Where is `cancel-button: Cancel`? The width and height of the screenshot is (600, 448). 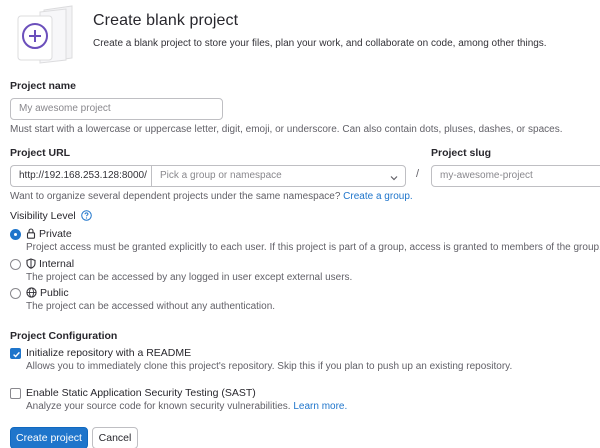
cancel-button: Cancel is located at coordinates (115, 437).